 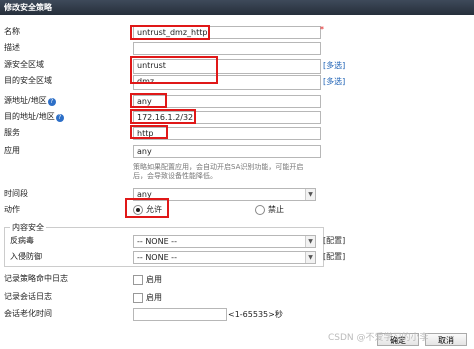 What do you see at coordinates (26, 256) in the screenshot?
I see `ips-label: 入侵防御` at bounding box center [26, 256].